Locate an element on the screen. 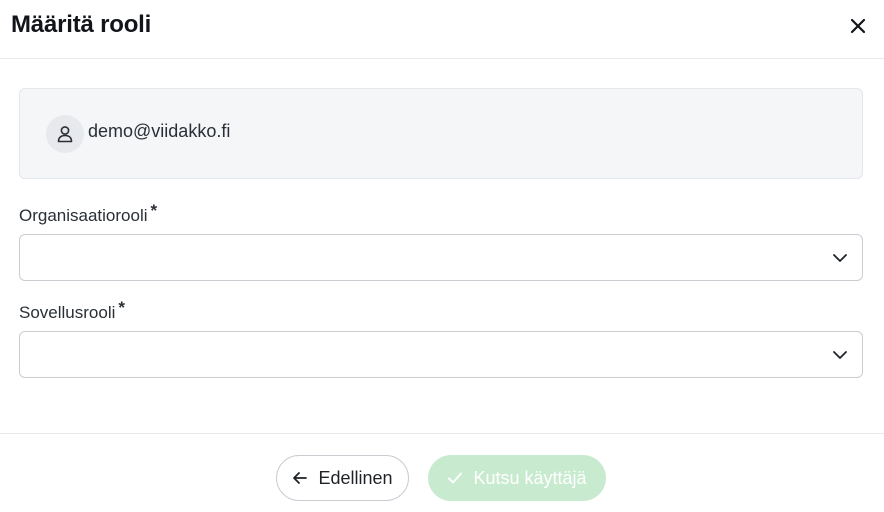 Image resolution: width=884 pixels, height=512 pixels. avatar is located at coordinates (65, 134).